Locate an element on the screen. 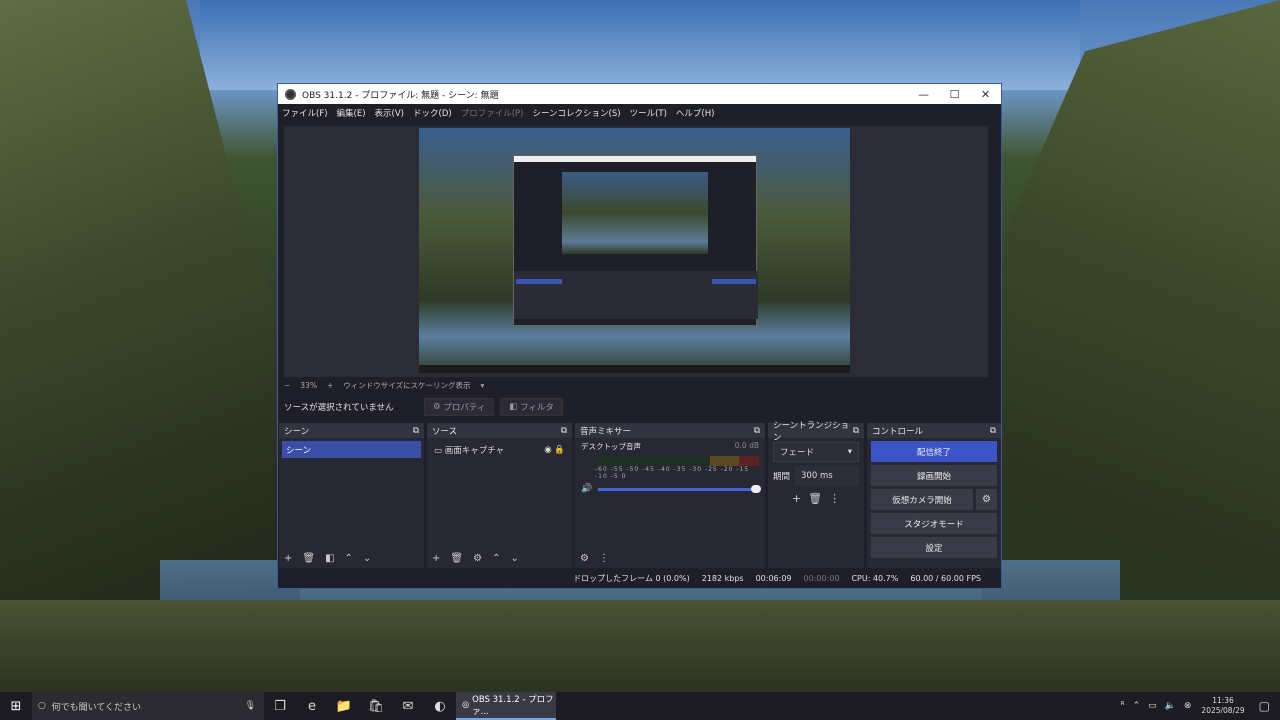  store-icon: 🛍 is located at coordinates (376, 706).